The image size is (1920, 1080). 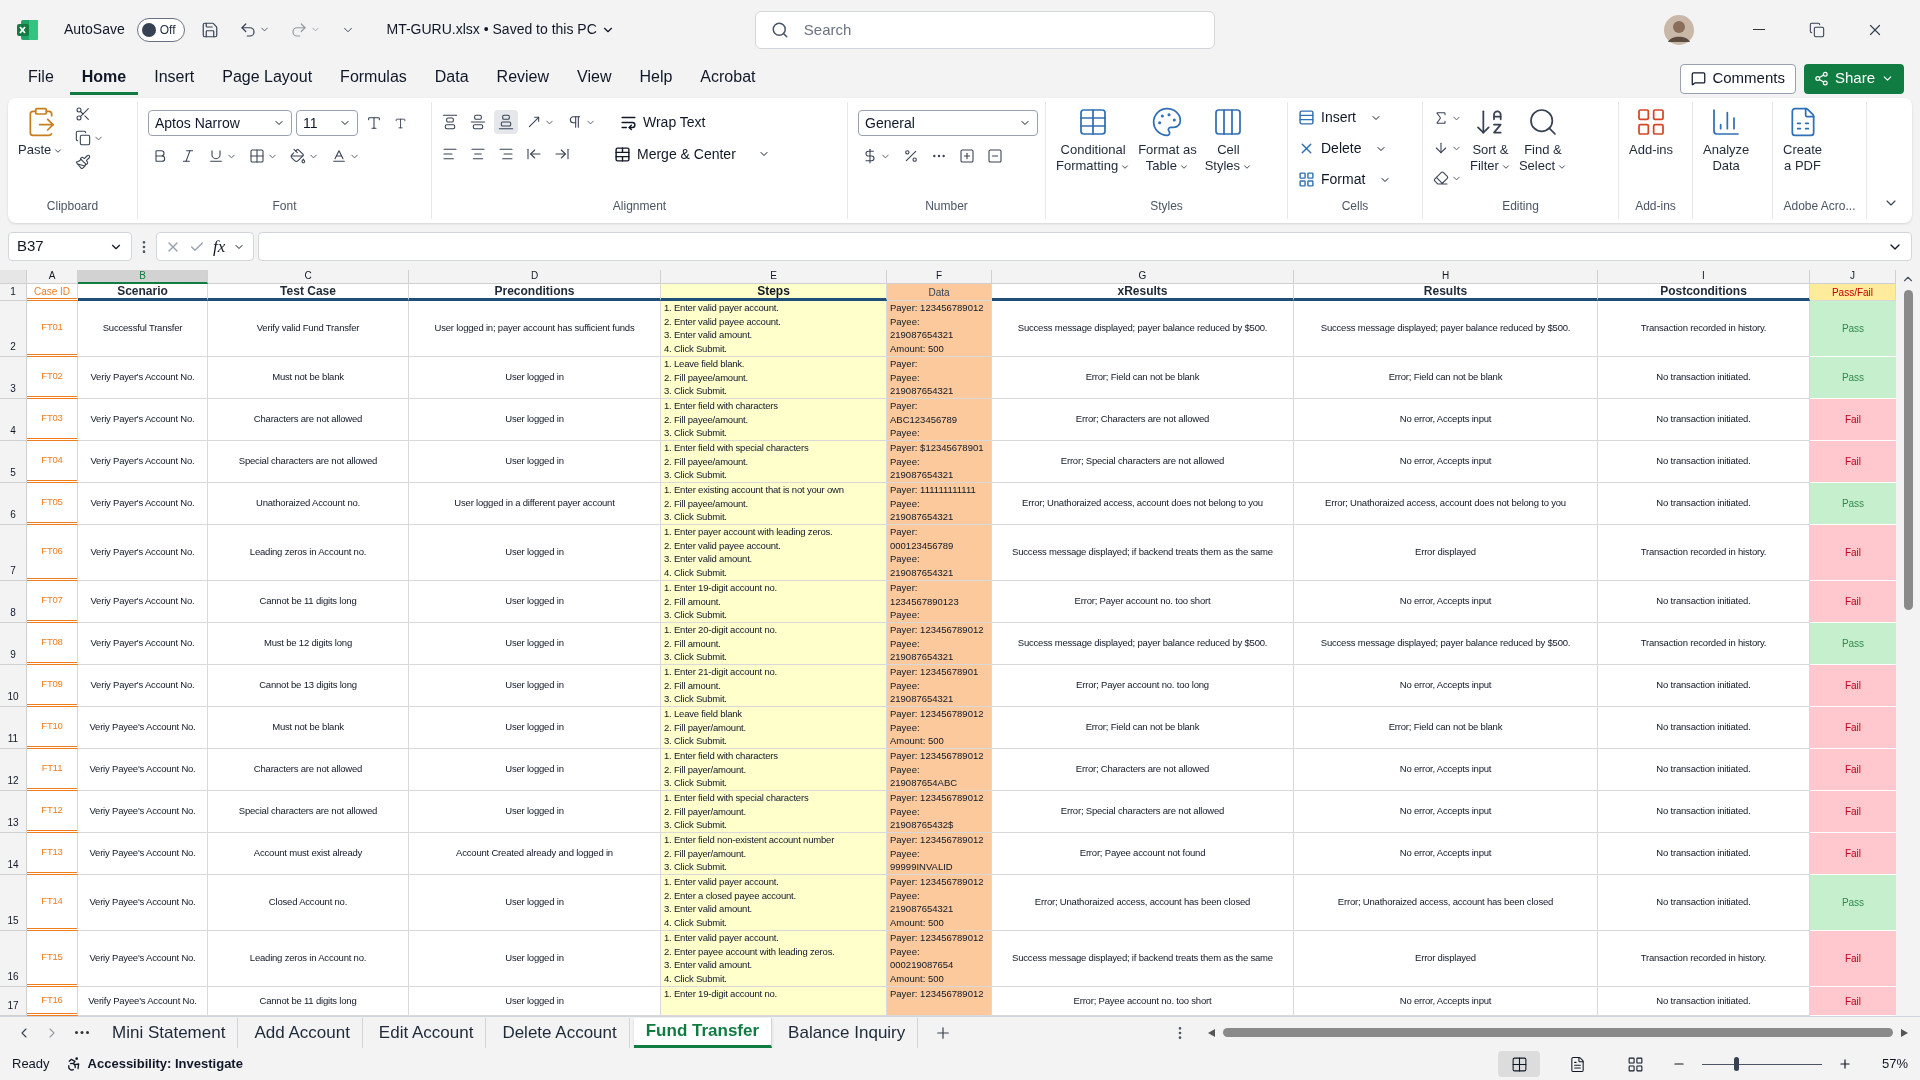 What do you see at coordinates (426, 1032) in the screenshot?
I see `sheet-tab: Edit Account` at bounding box center [426, 1032].